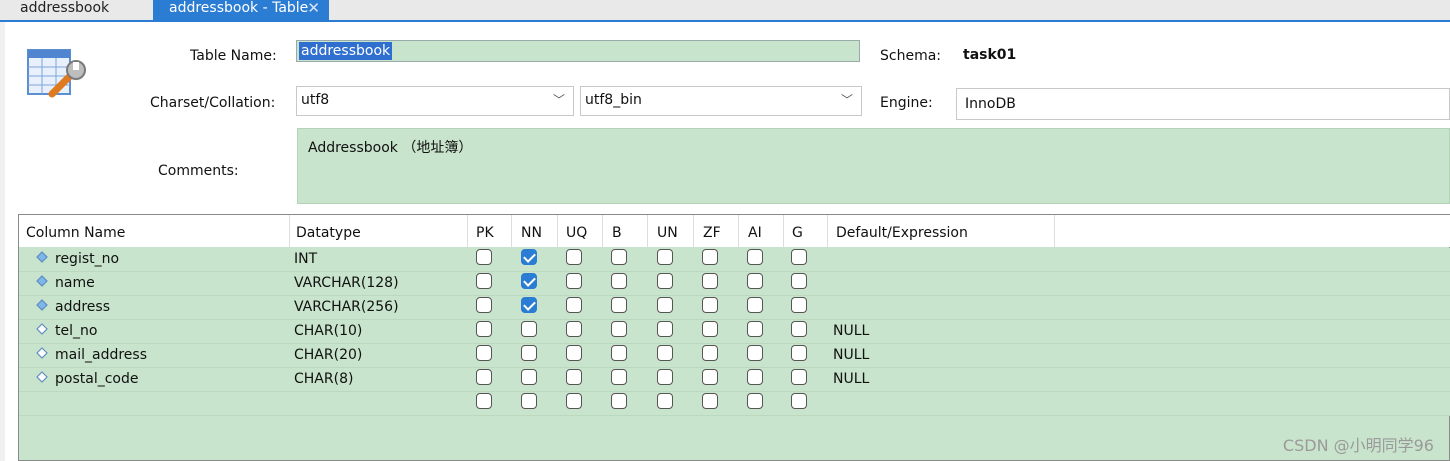 This screenshot has height=461, width=1450. Describe the element at coordinates (613, 100) in the screenshot. I see `collation-value: utf8_bin` at that location.